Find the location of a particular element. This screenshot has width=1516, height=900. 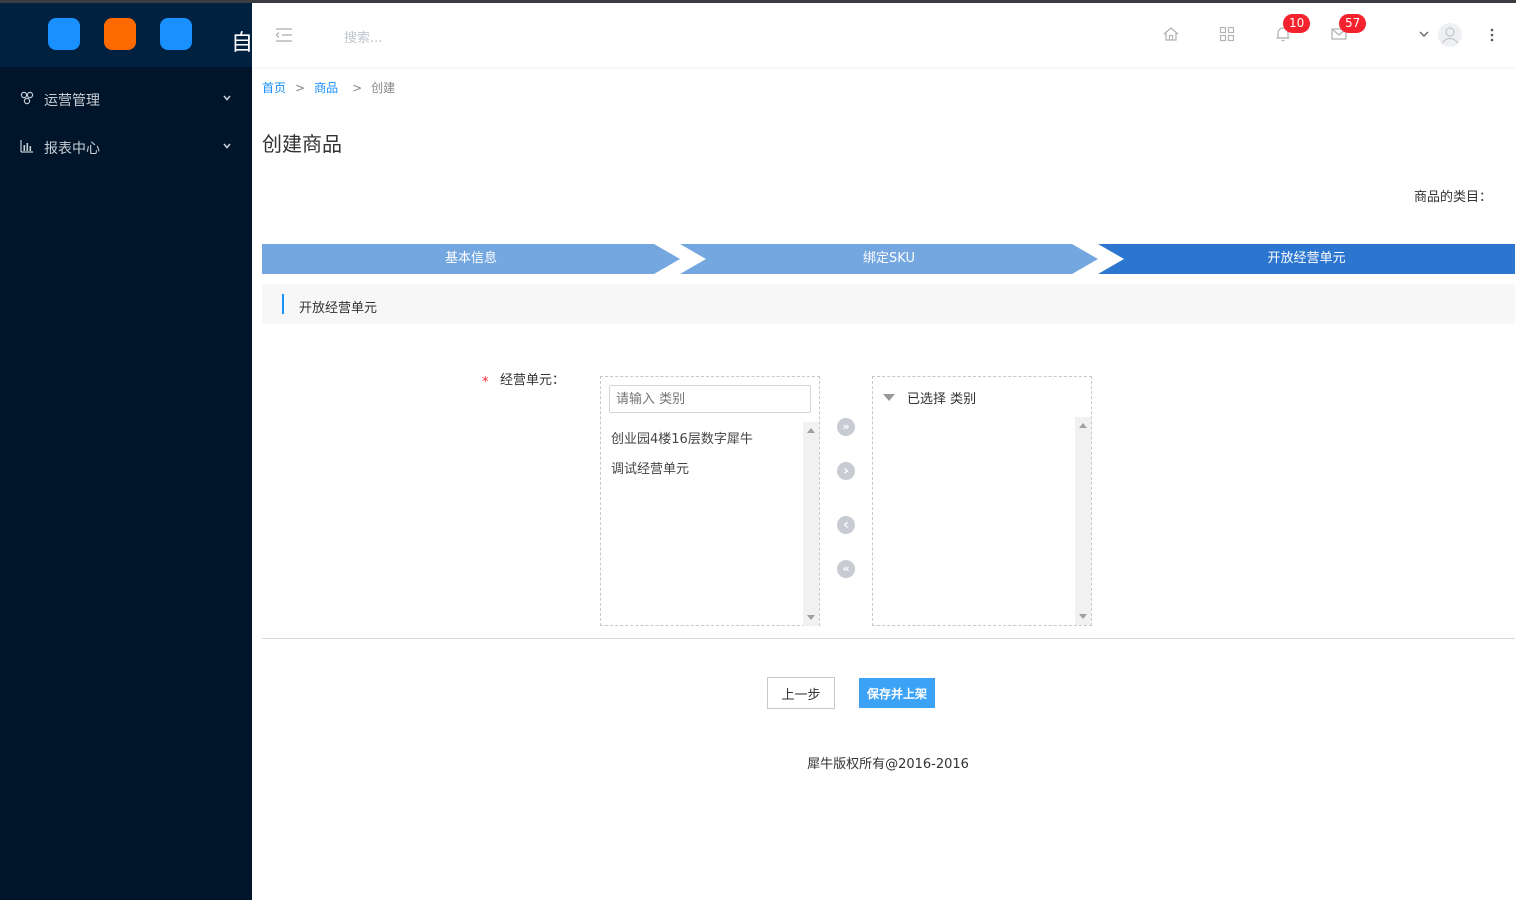

filter-input is located at coordinates (710, 399).